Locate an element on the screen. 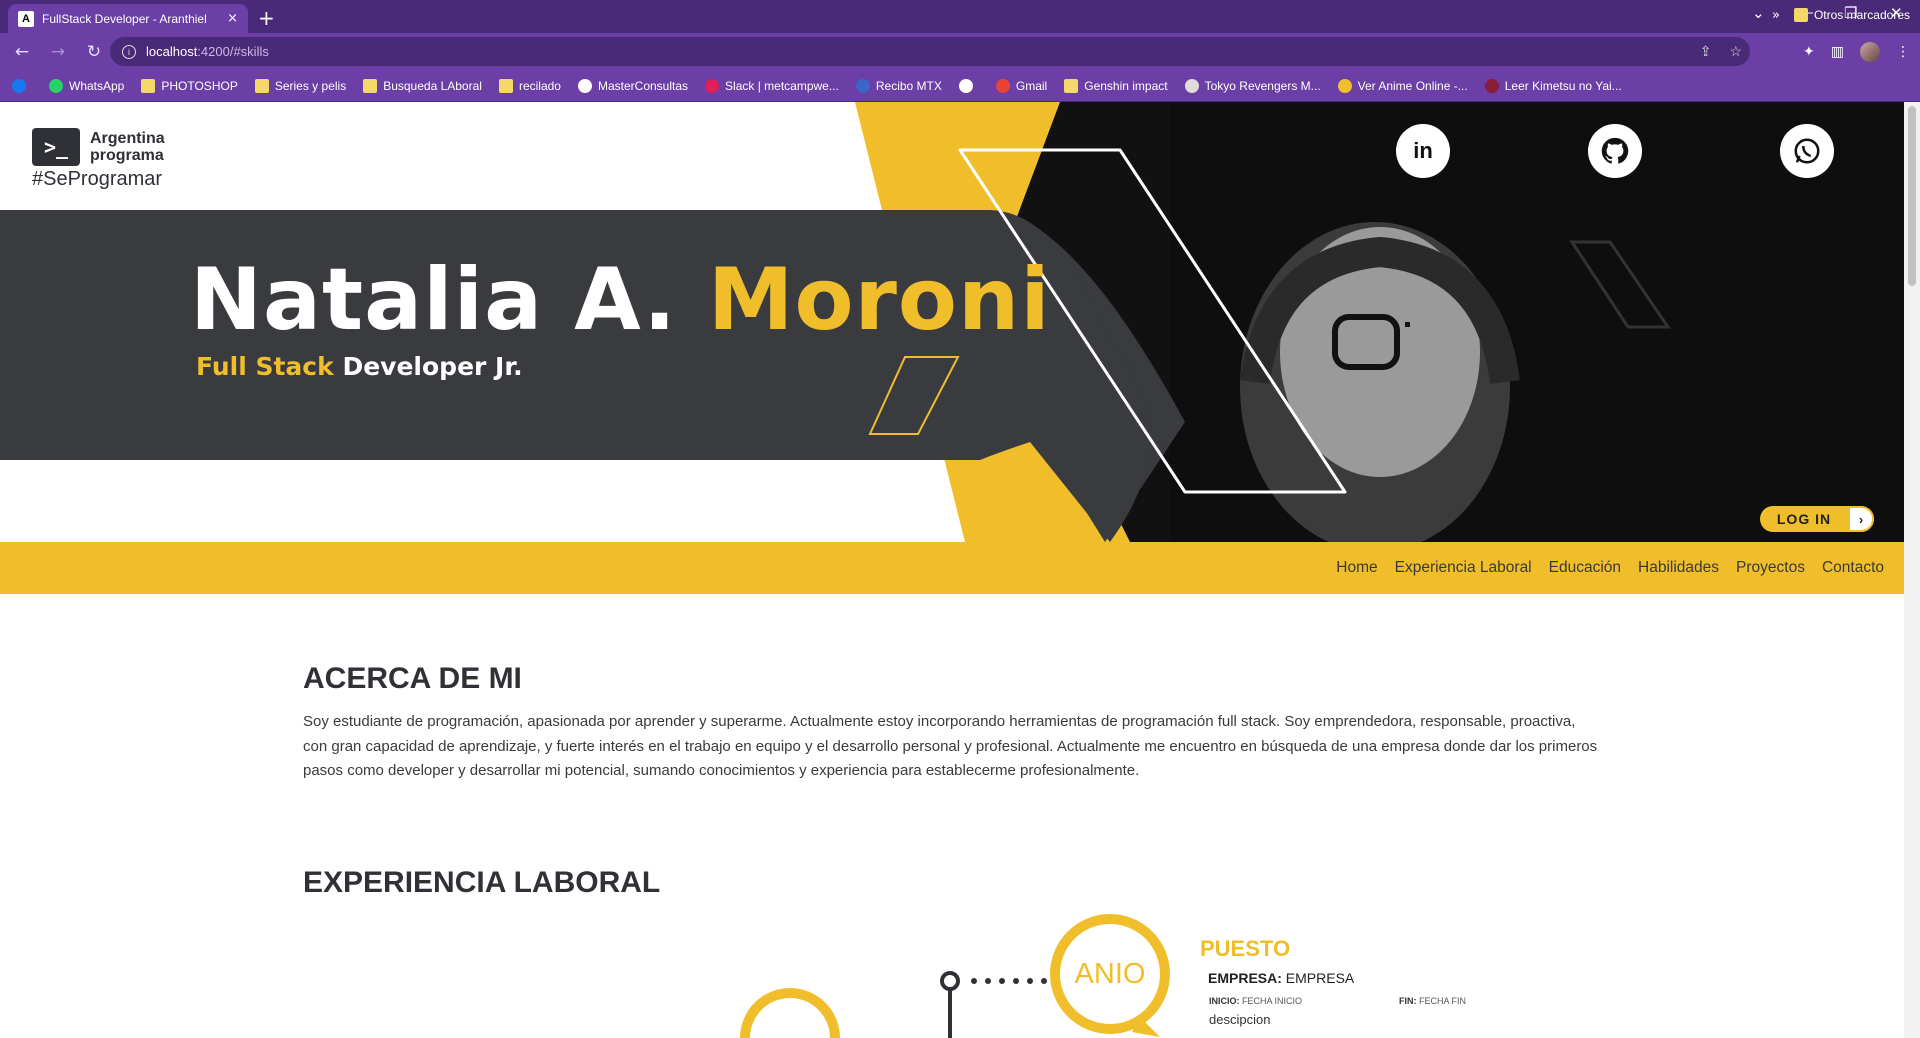 The width and height of the screenshot is (1920, 1038). bookmark-item: PHOTOSHOP is located at coordinates (189, 85).